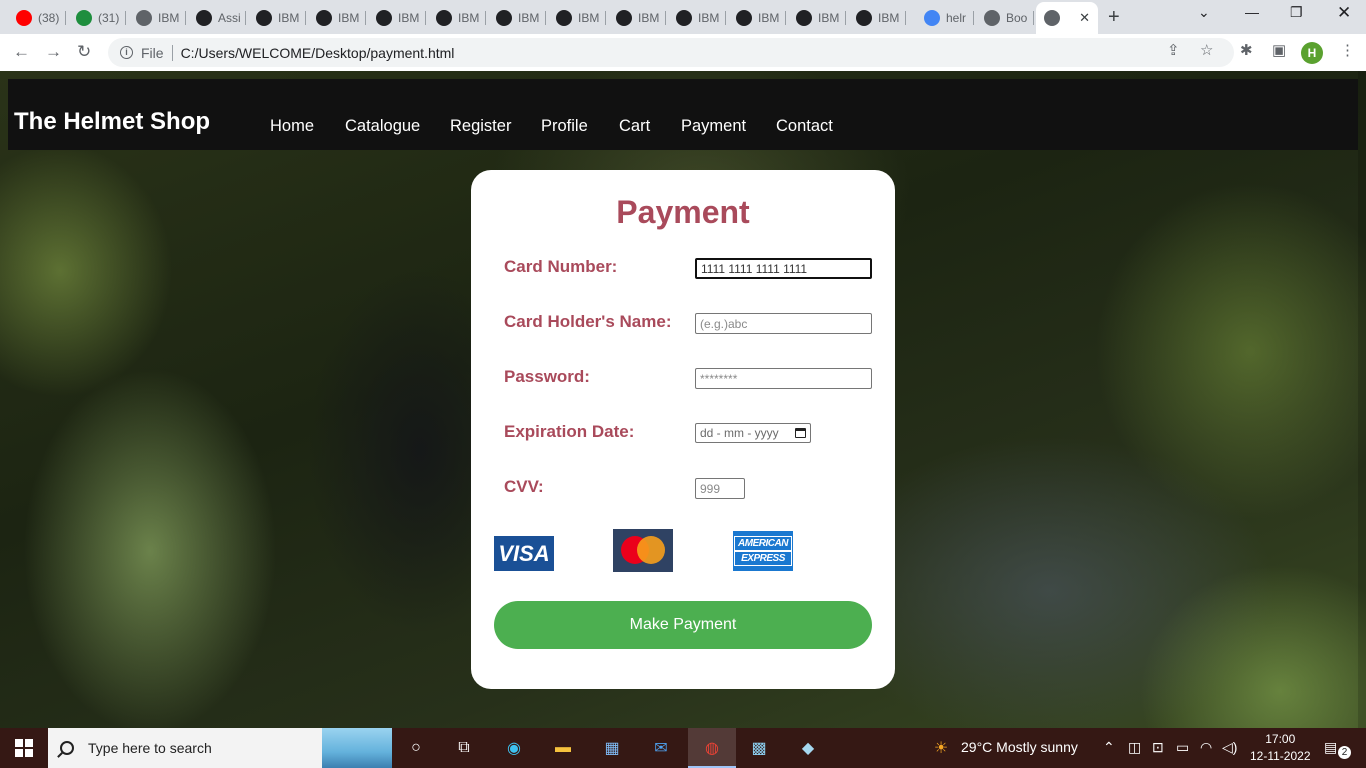 The image size is (1366, 768). What do you see at coordinates (1005, 18) in the screenshot?
I see `browser-tab: Boo` at bounding box center [1005, 18].